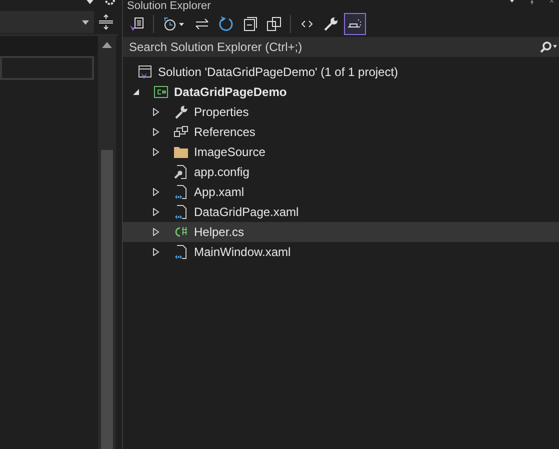 The image size is (559, 449). Describe the element at coordinates (47, 22) in the screenshot. I see `dropdown-field` at that location.